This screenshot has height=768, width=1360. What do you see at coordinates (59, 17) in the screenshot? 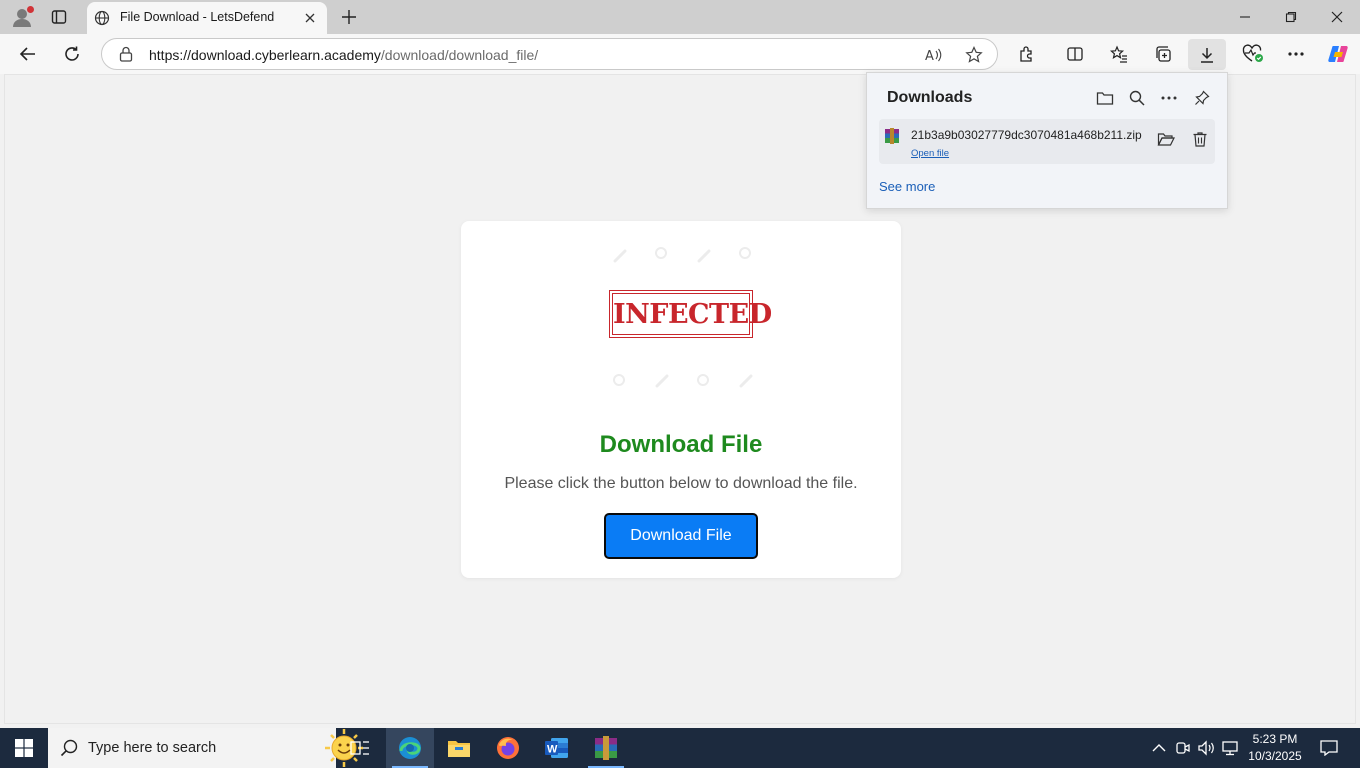
I see `tab-actions-icon` at bounding box center [59, 17].